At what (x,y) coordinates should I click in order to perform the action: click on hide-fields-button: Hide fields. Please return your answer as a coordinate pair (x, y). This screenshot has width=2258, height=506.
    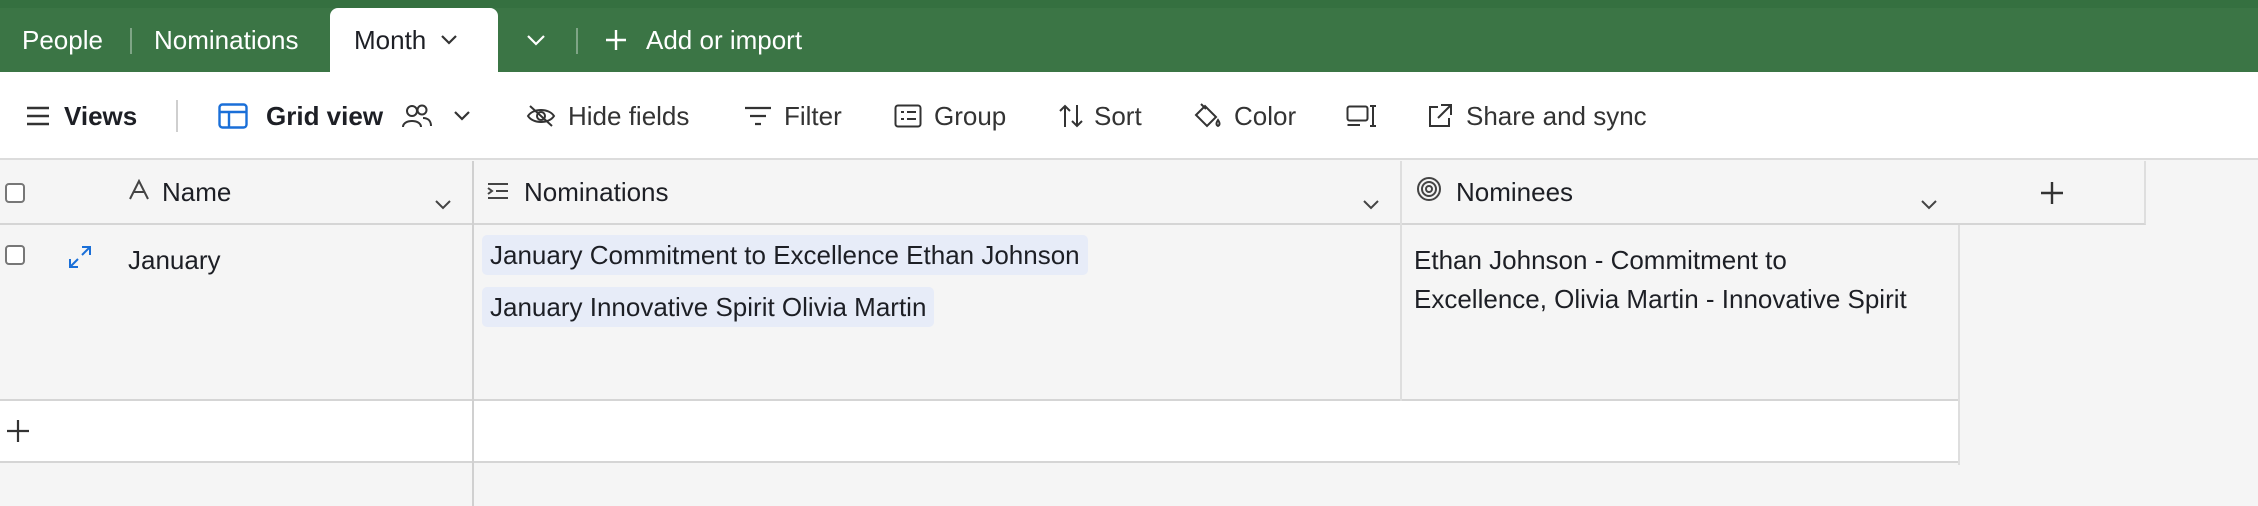
    Looking at the image, I should click on (607, 116).